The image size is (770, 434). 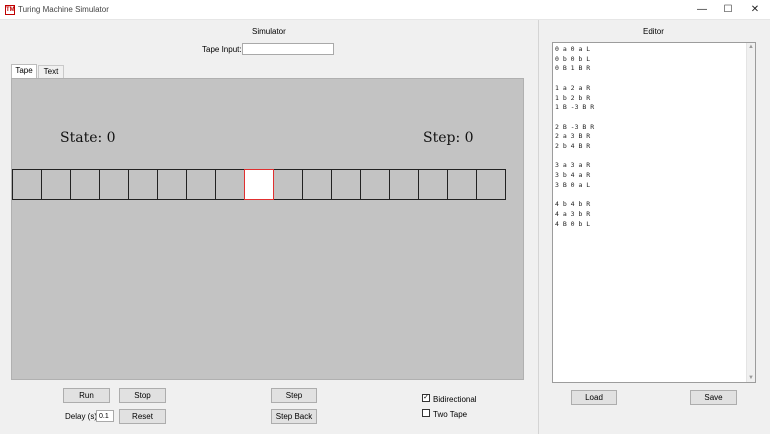 I want to click on two-tape-checkbox, so click(x=426, y=413).